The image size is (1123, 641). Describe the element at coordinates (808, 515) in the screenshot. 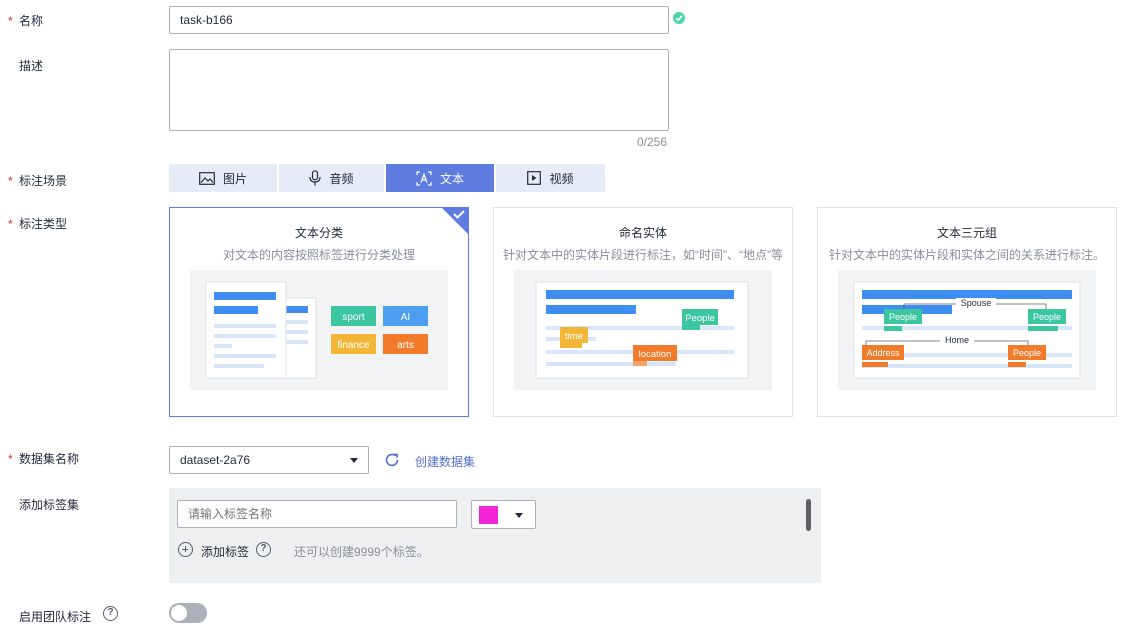

I see `scrollbar-thumb` at that location.